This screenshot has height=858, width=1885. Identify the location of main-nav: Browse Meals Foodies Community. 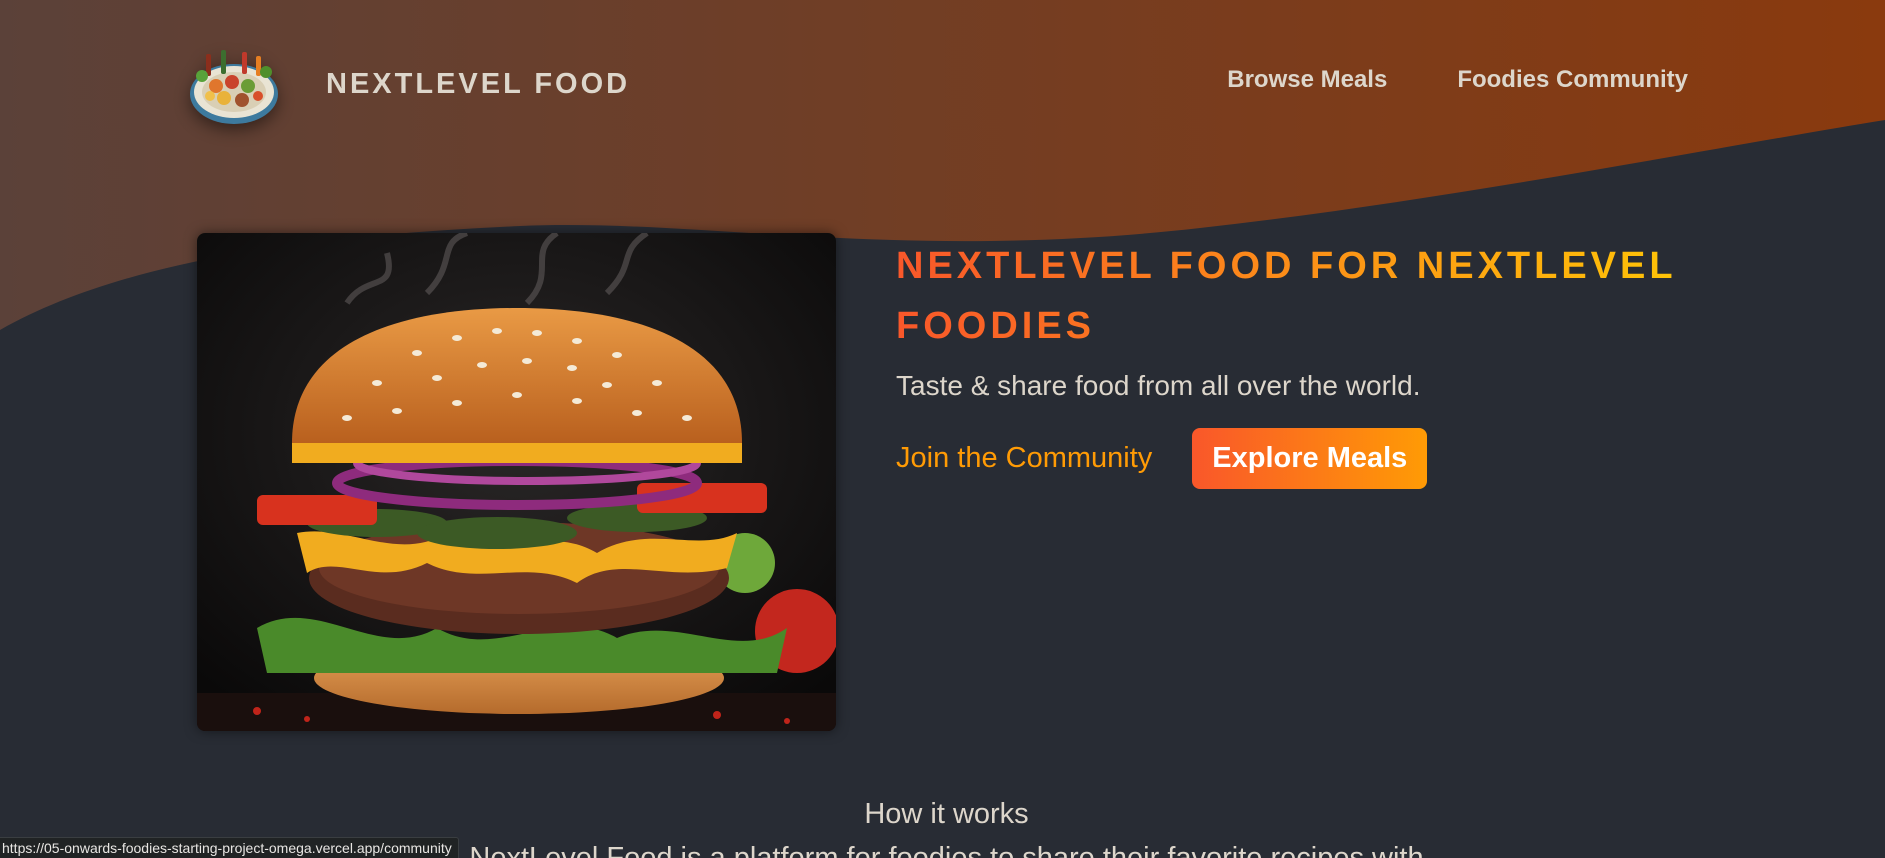
(1457, 80).